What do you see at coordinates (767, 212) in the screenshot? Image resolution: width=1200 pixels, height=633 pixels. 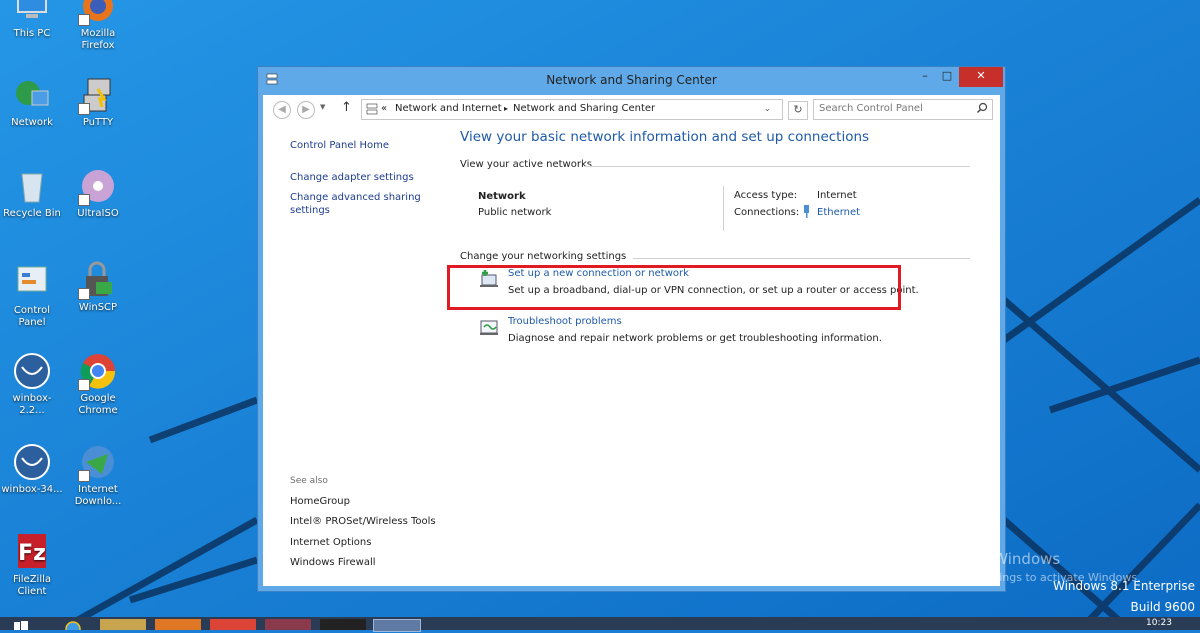 I see `connections-label: Connections:` at bounding box center [767, 212].